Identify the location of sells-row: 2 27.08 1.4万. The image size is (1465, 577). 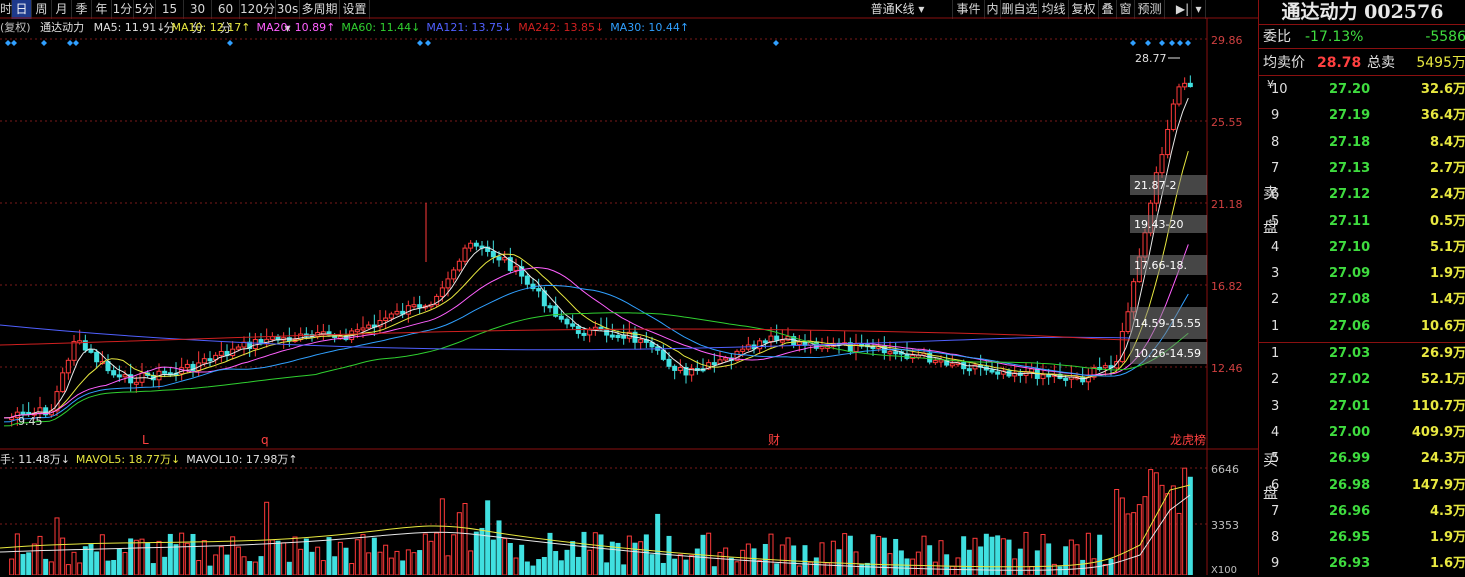
(1362, 300).